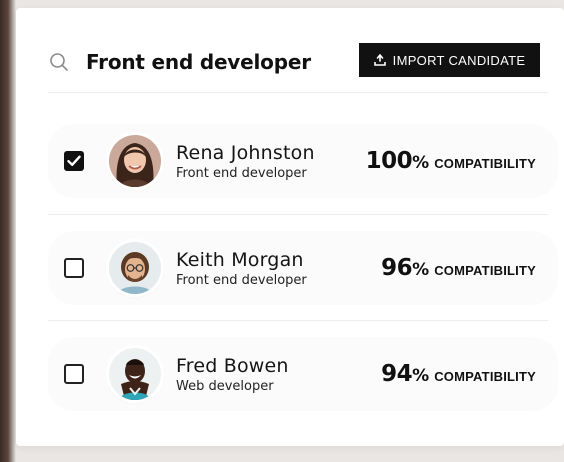  I want to click on candidate-role: Web developer, so click(225, 386).